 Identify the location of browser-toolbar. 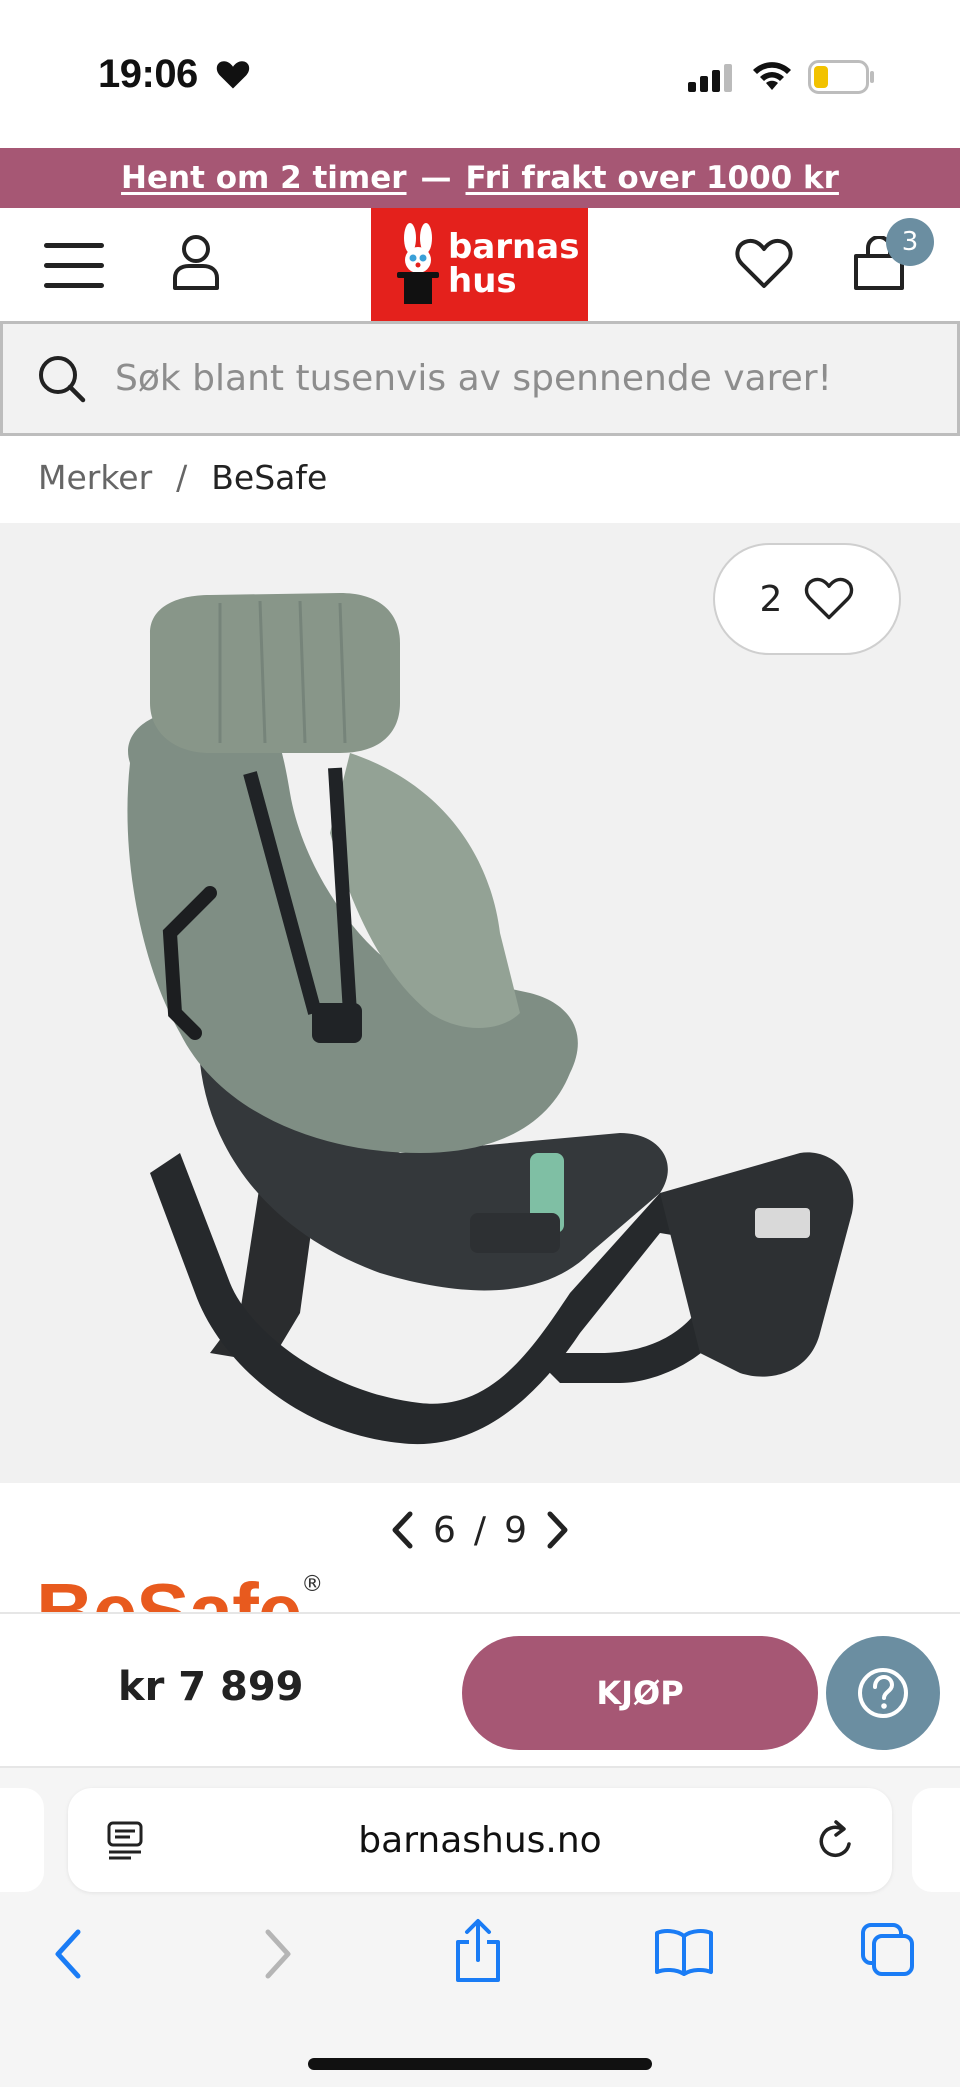
(480, 1963).